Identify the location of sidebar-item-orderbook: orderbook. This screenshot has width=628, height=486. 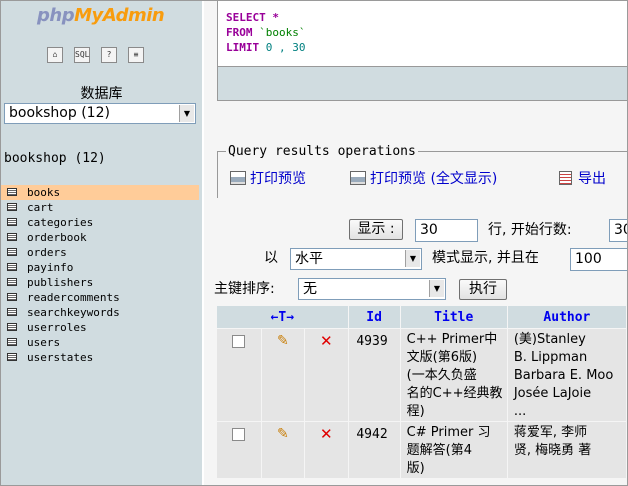
(100, 237).